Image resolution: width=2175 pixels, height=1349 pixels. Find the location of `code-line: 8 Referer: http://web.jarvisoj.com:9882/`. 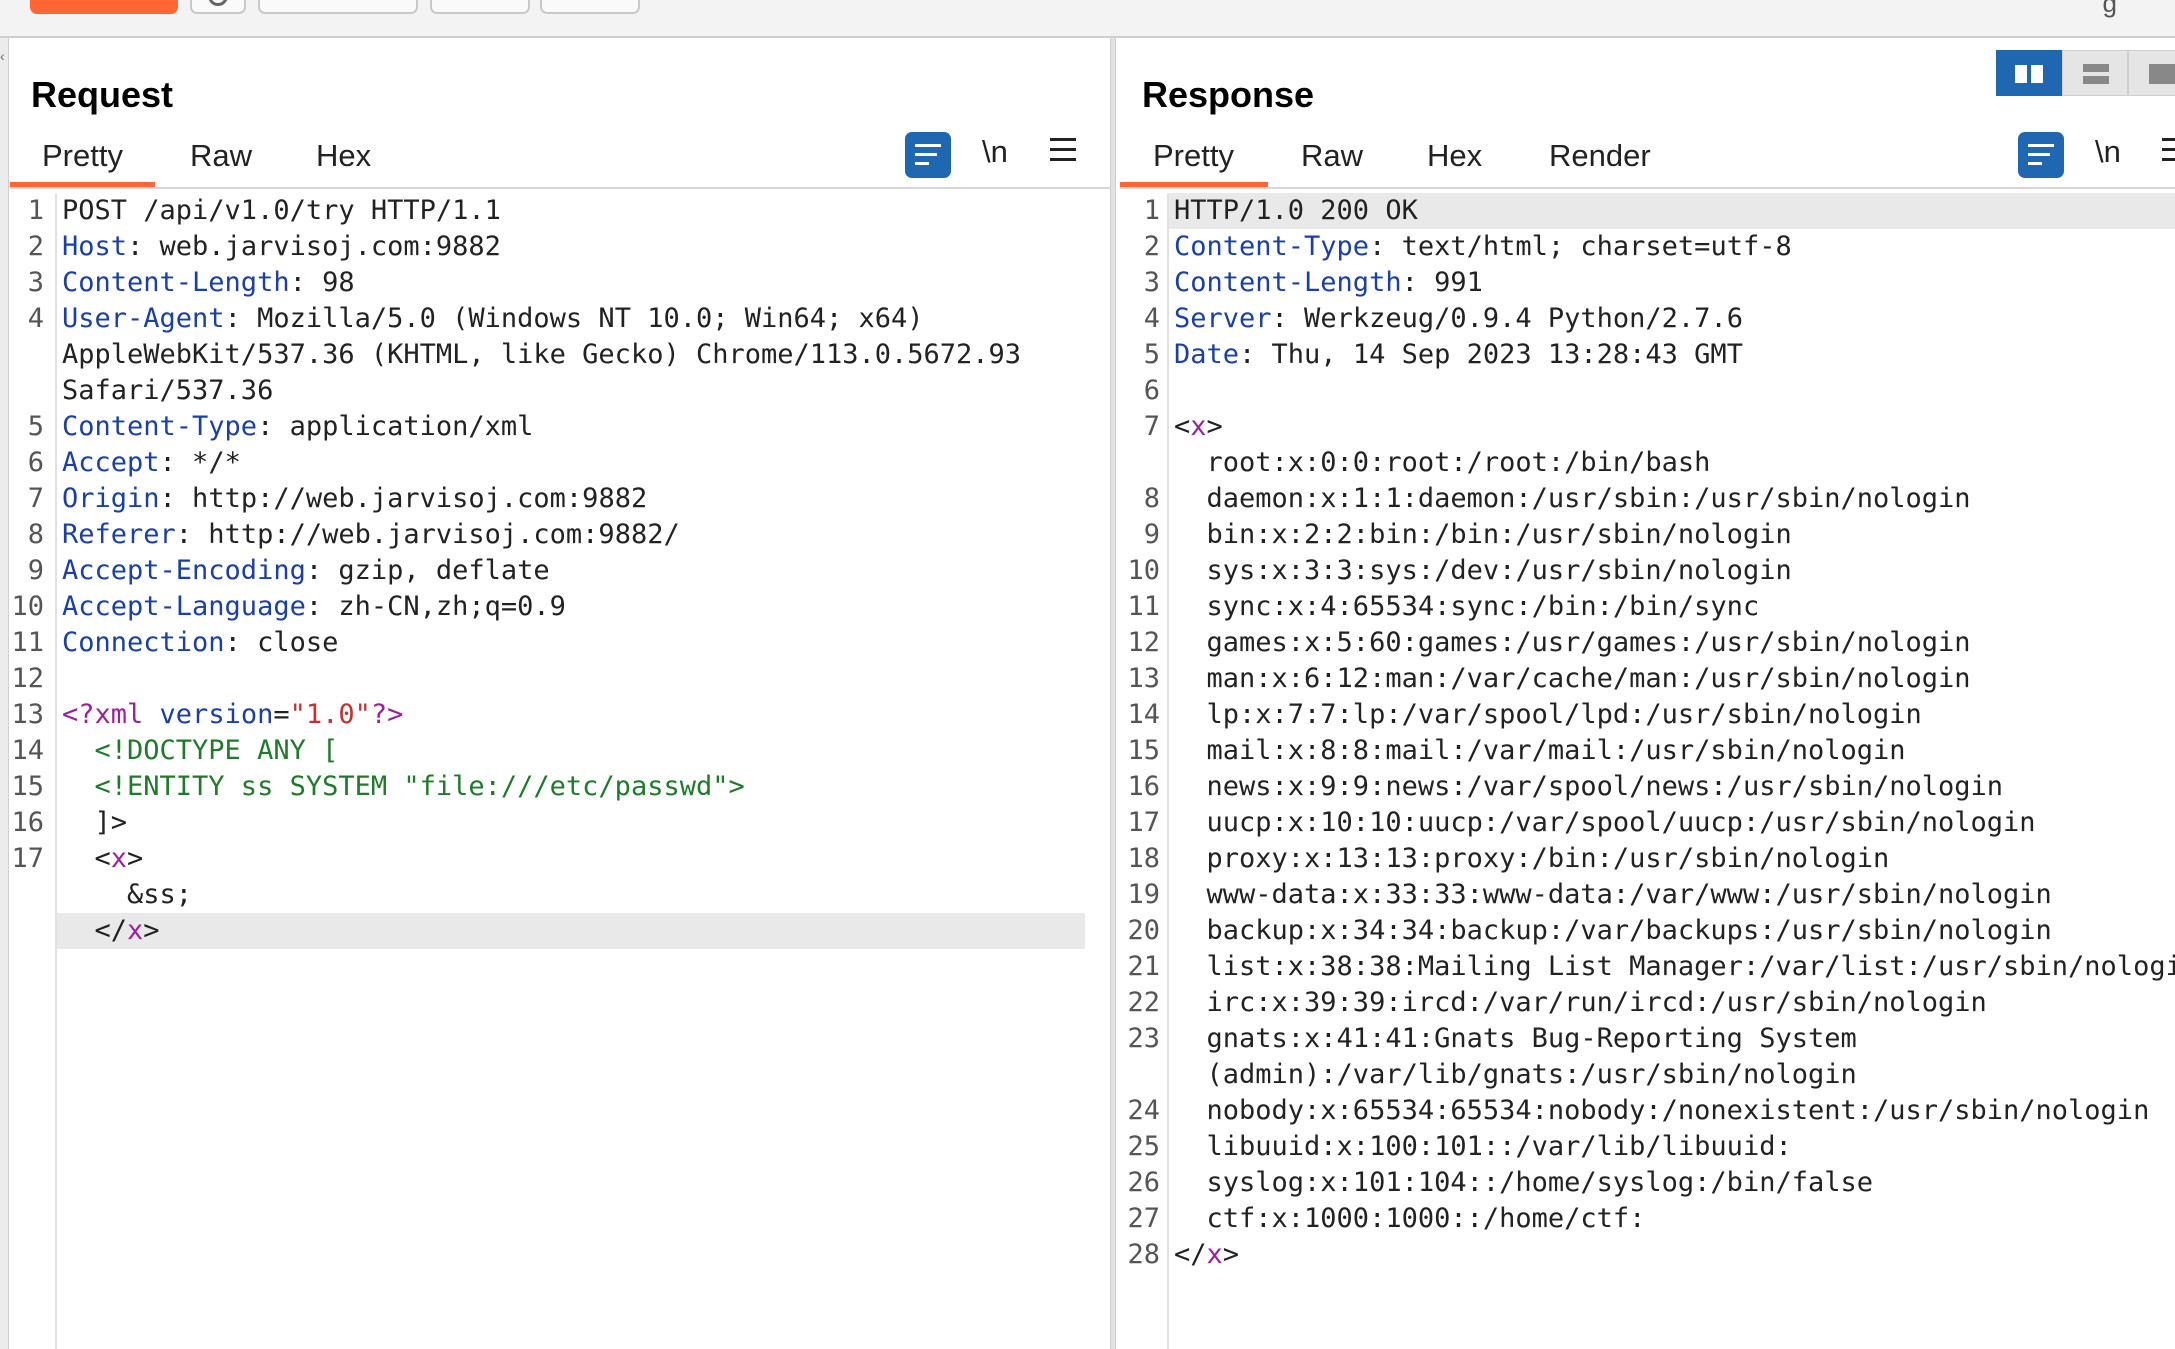

code-line: 8 Referer: http://web.jarvisoj.com:9882/ is located at coordinates (550, 535).